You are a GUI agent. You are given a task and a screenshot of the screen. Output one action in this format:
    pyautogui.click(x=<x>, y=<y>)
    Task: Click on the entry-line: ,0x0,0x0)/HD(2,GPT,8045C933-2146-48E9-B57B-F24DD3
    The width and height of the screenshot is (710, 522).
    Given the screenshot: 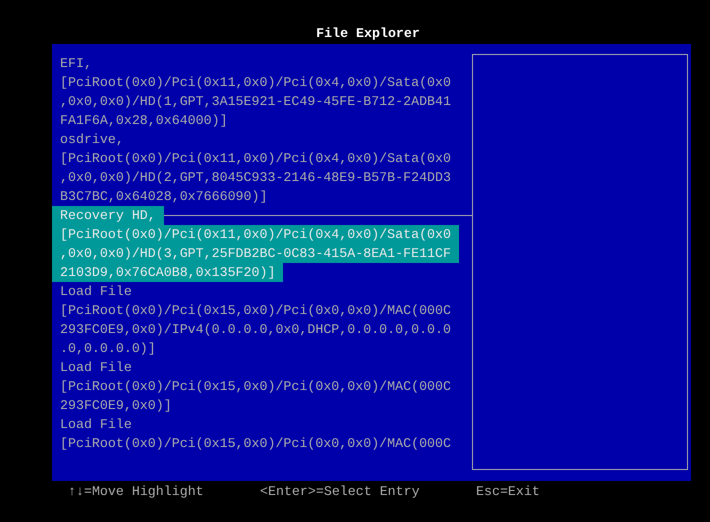 What is the action you would take?
    pyautogui.click(x=255, y=177)
    